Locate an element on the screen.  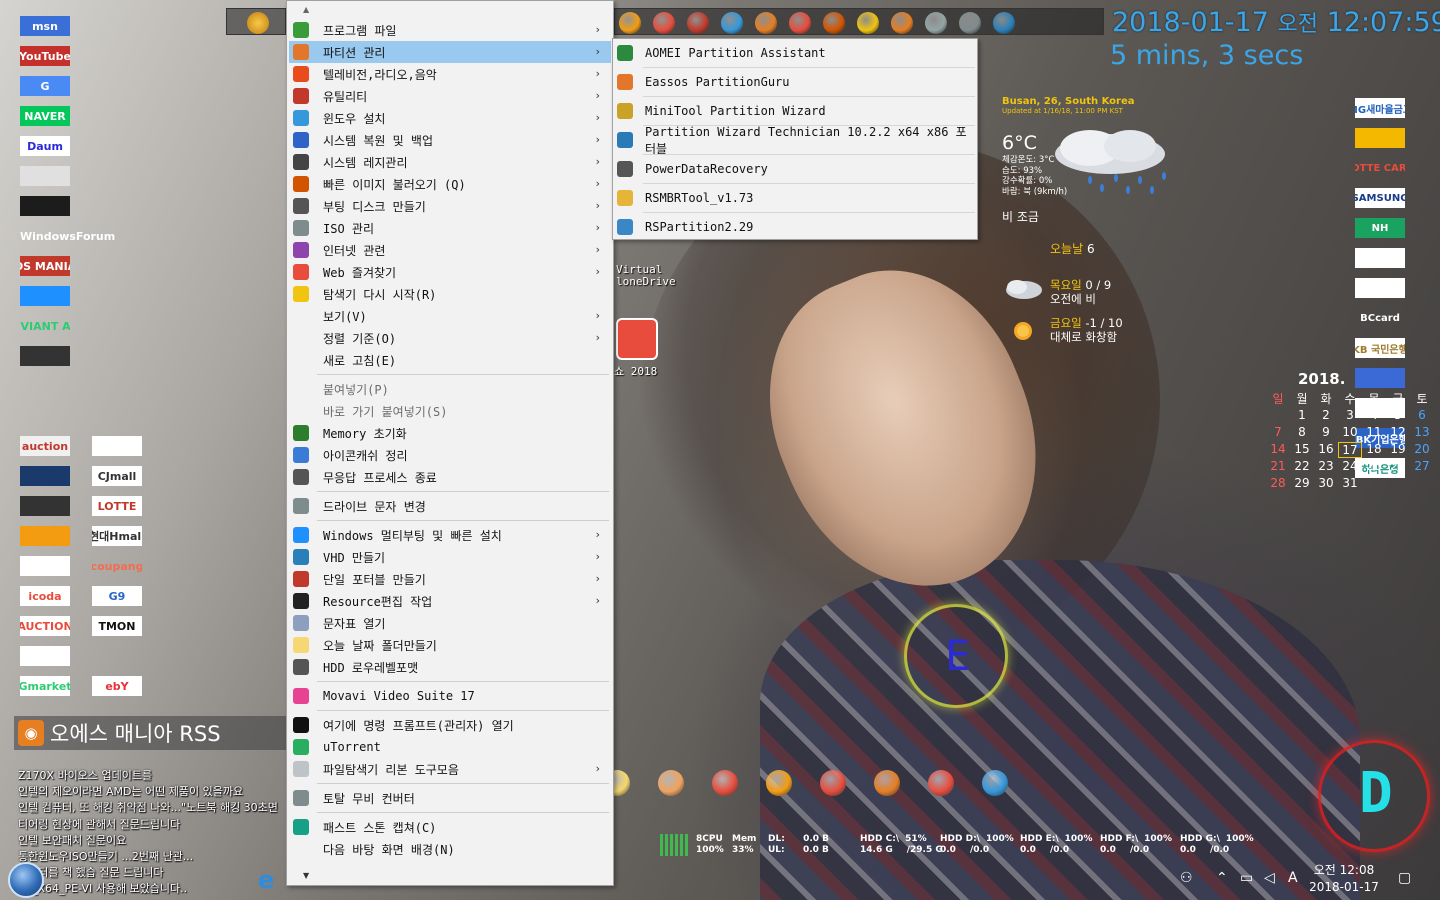
menu-item: 유틸리티 › is located at coordinates (450, 96).